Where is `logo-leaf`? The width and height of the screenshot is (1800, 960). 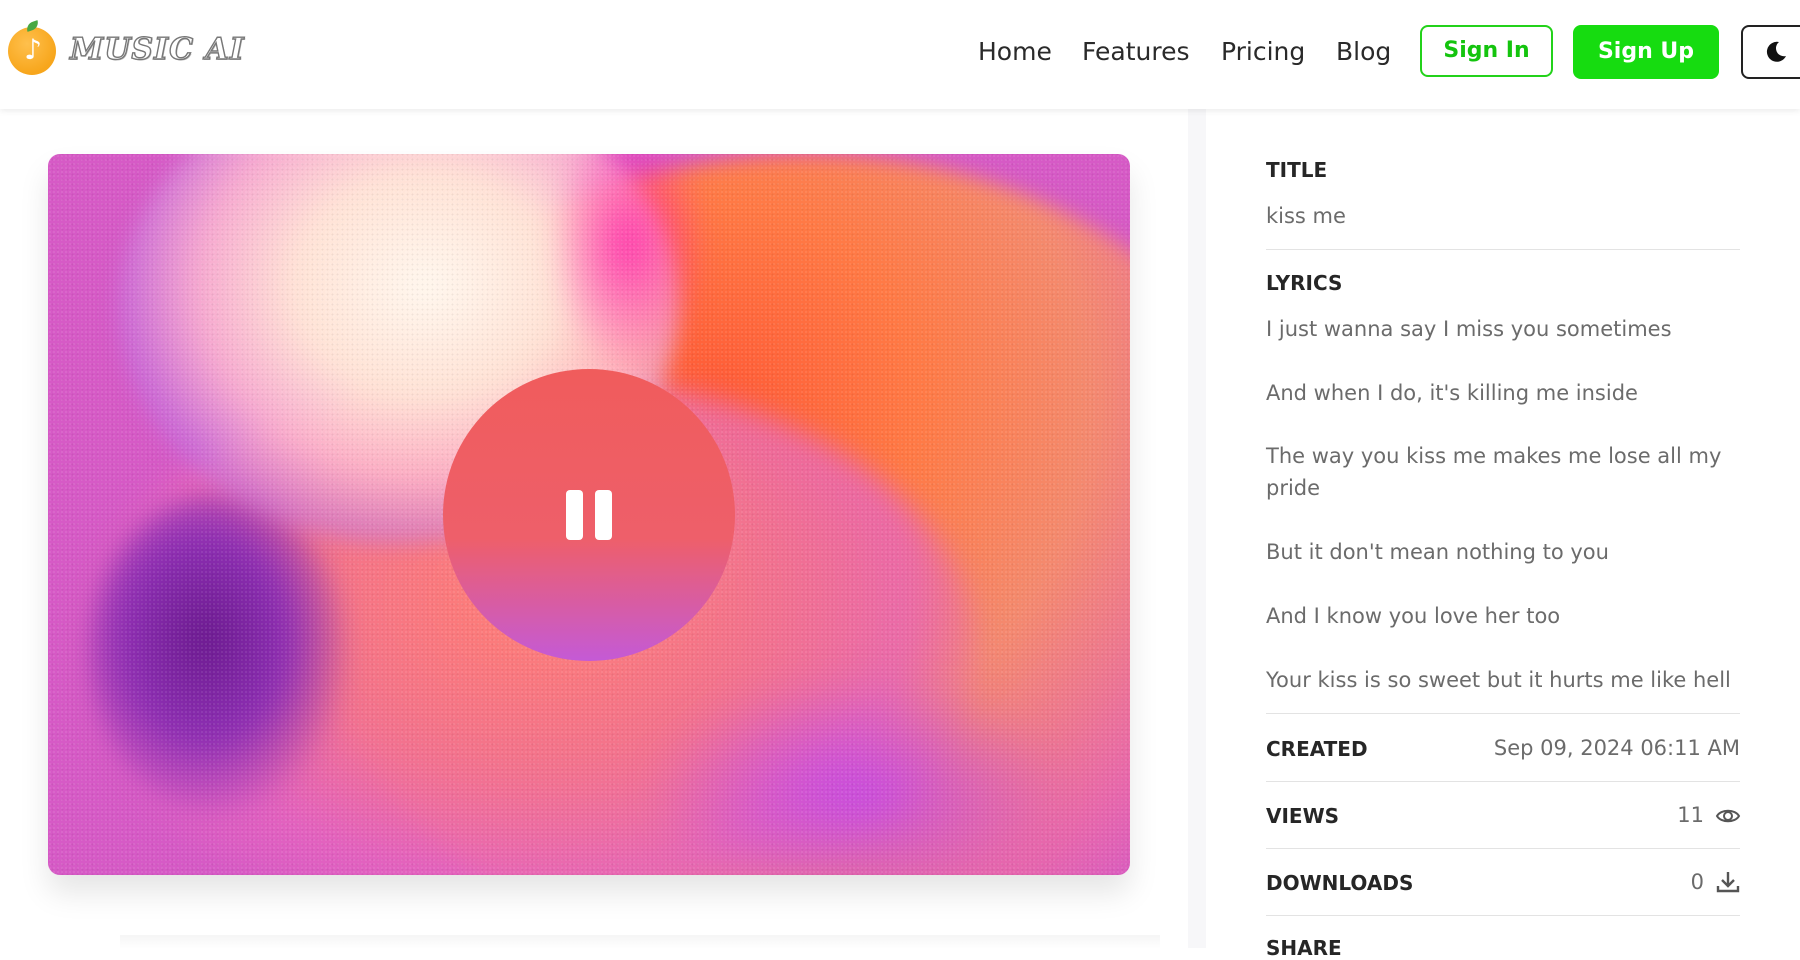 logo-leaf is located at coordinates (32, 26).